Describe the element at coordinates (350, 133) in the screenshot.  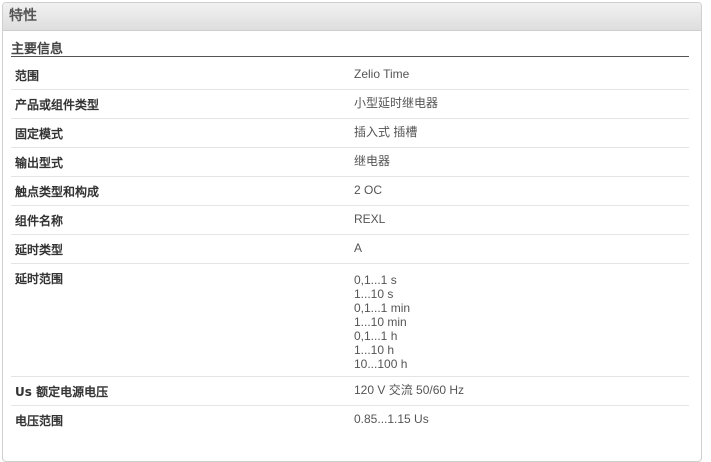
I see `table-row: 固定模式 插入式 插槽` at that location.